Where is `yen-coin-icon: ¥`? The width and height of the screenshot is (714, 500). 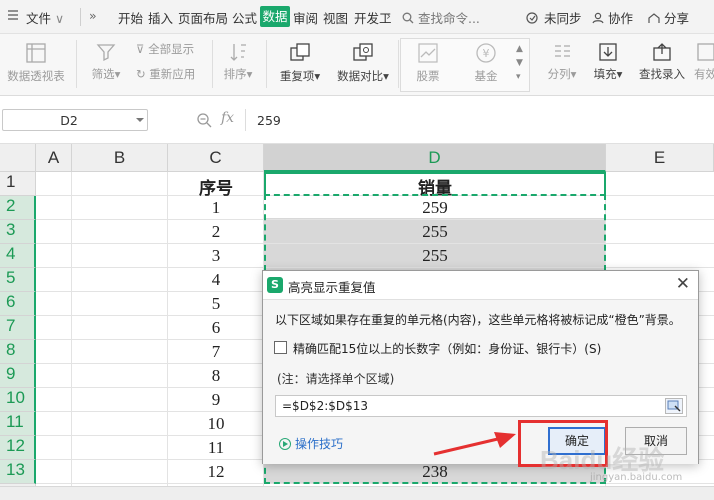 yen-coin-icon: ¥ is located at coordinates (486, 53).